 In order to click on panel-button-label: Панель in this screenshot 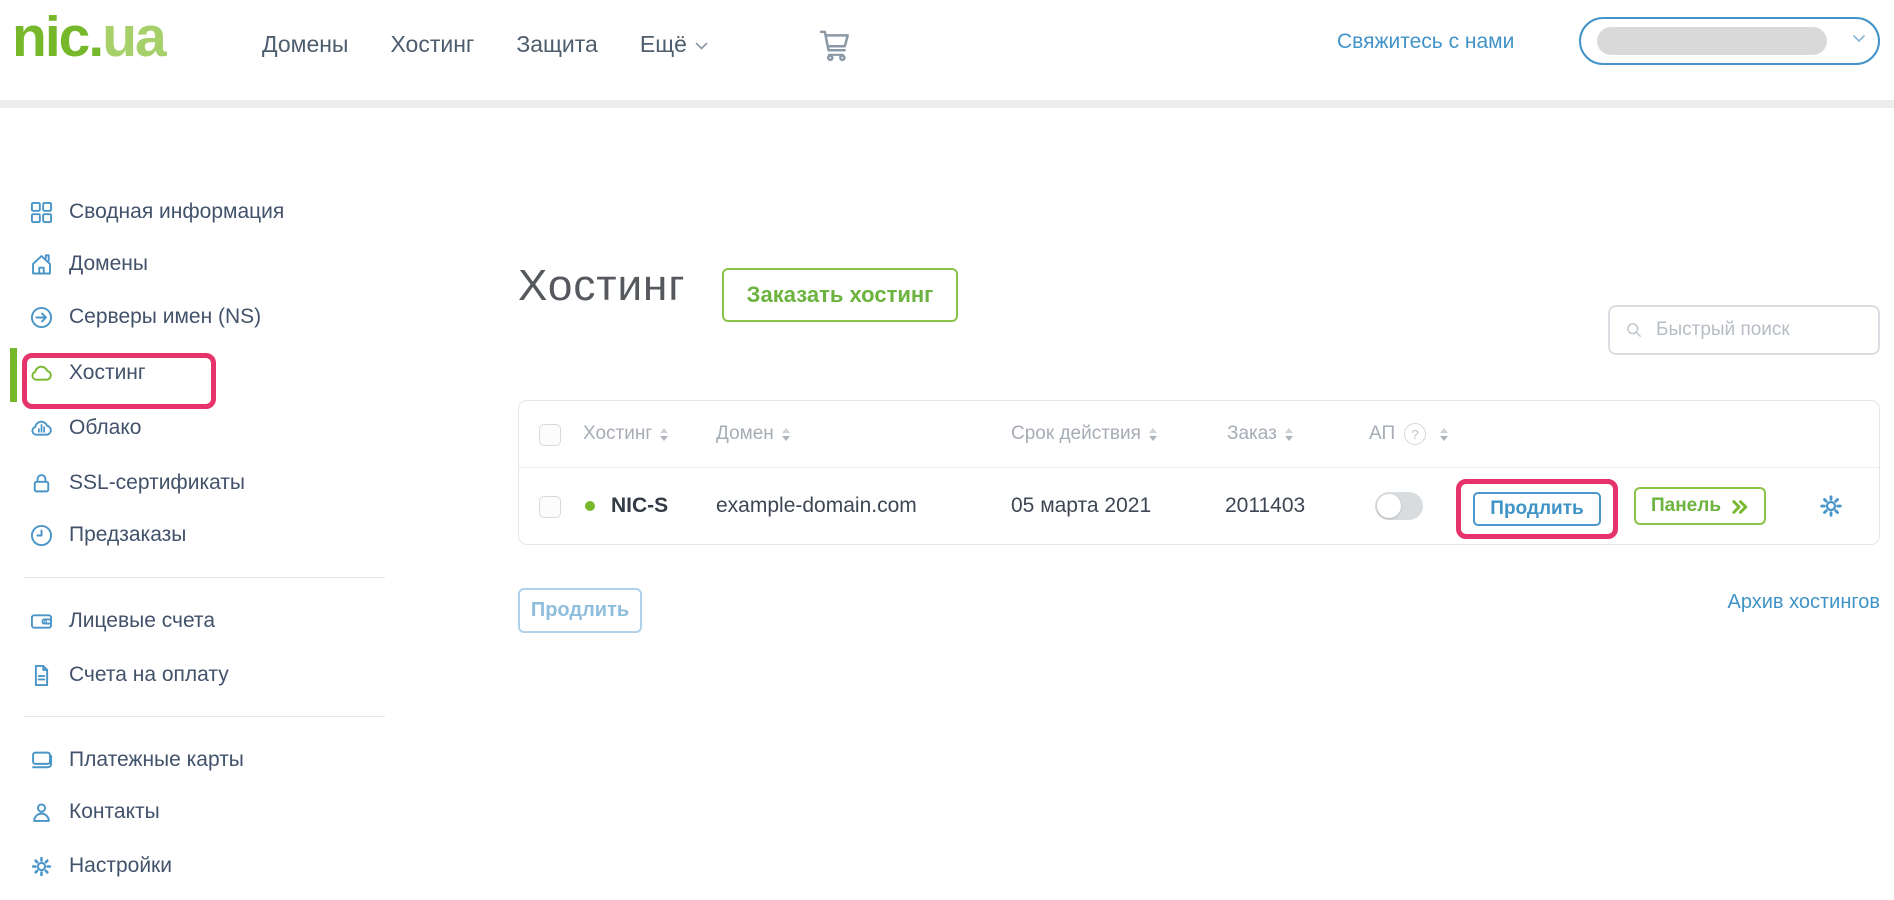, I will do `click(1686, 505)`.